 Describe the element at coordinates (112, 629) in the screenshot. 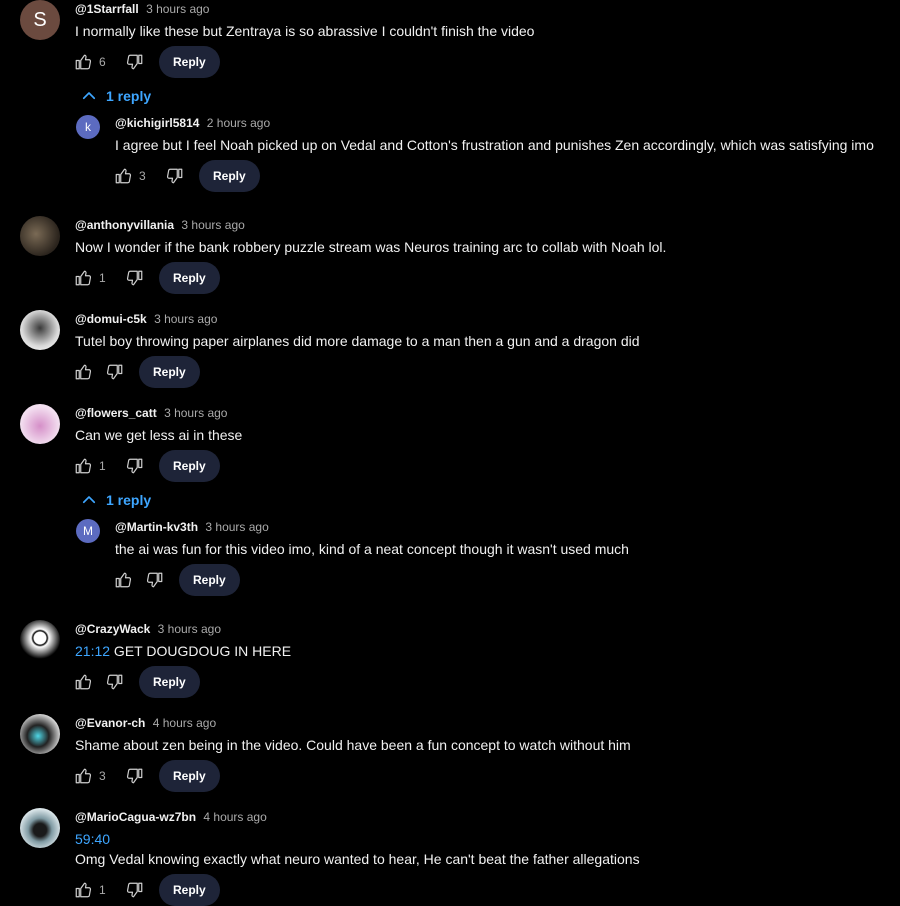

I see `comment-author: @CrazyWack` at that location.